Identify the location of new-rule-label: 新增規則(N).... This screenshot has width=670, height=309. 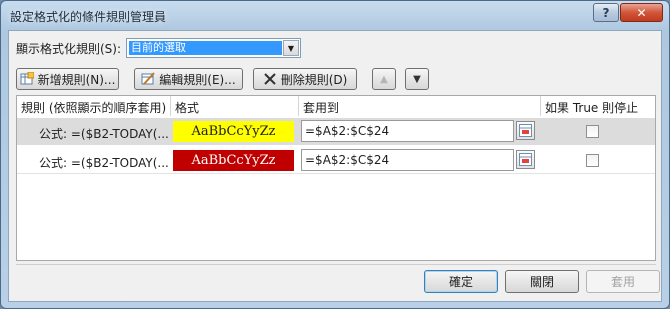
(76, 79).